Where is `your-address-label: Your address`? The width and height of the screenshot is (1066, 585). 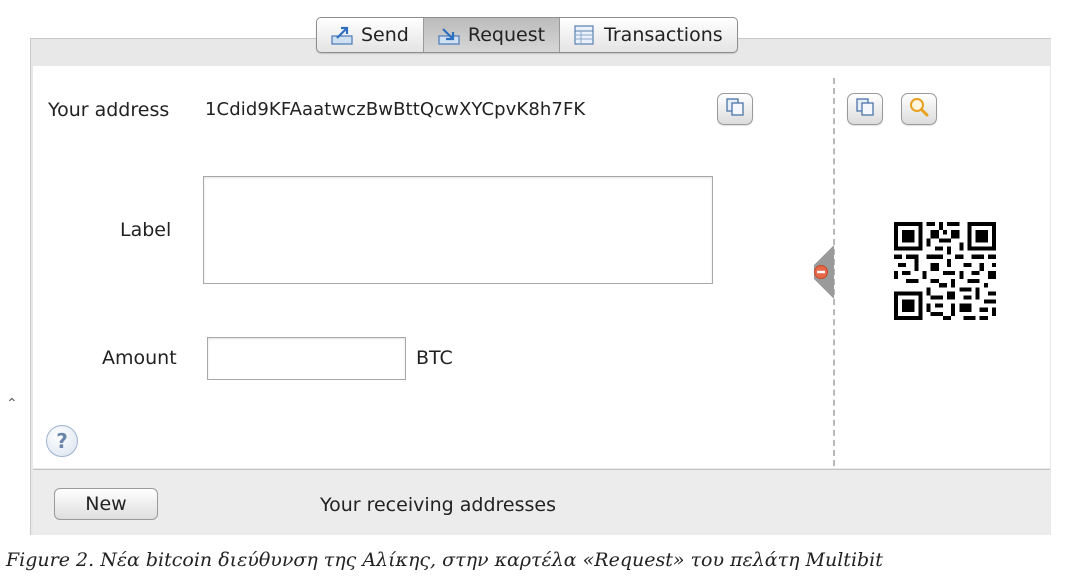
your-address-label: Your address is located at coordinates (109, 110).